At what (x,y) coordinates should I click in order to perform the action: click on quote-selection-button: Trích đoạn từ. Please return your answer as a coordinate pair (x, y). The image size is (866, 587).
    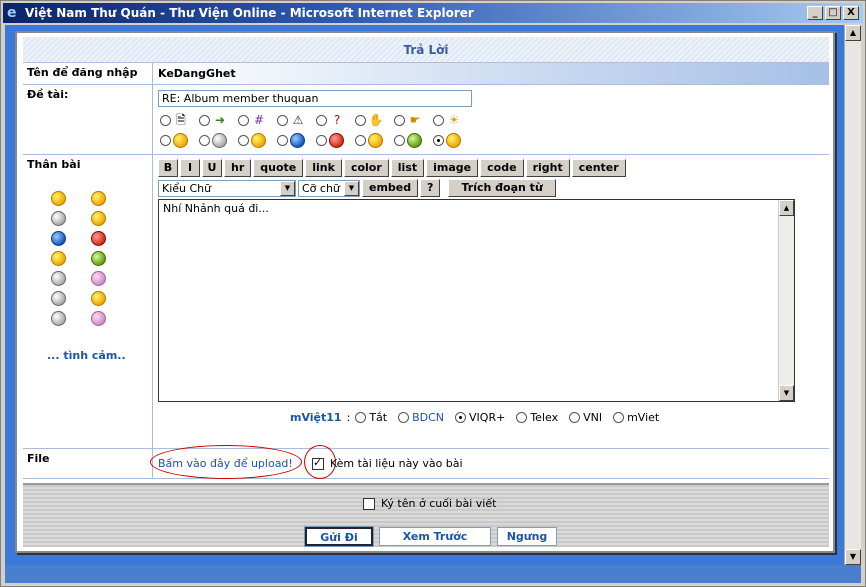
    Looking at the image, I should click on (502, 188).